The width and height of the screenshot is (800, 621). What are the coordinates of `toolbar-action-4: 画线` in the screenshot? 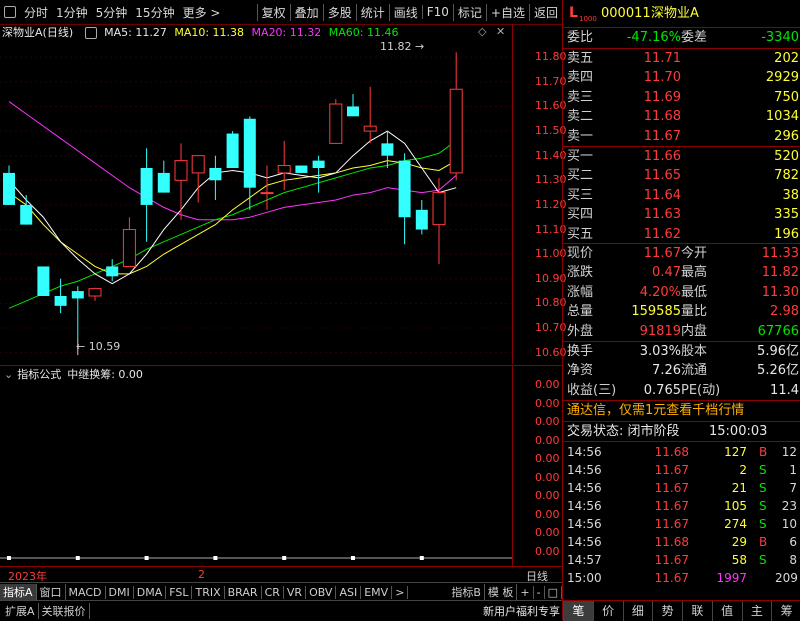 It's located at (405, 12).